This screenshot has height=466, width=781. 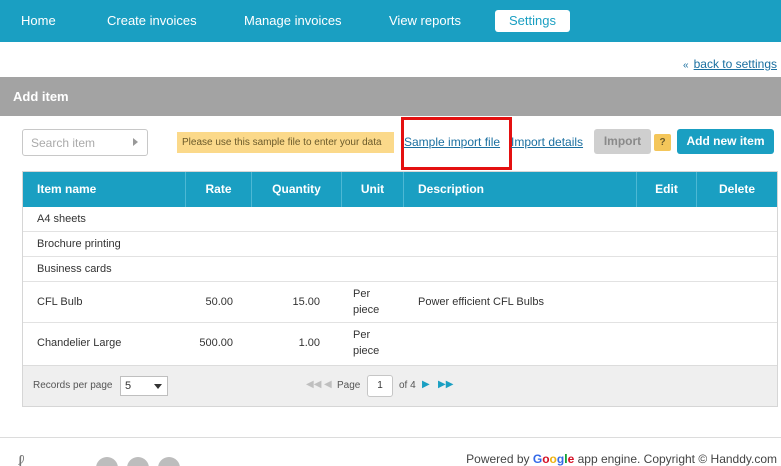 What do you see at coordinates (380, 386) in the screenshot?
I see `page-number-input: 1` at bounding box center [380, 386].